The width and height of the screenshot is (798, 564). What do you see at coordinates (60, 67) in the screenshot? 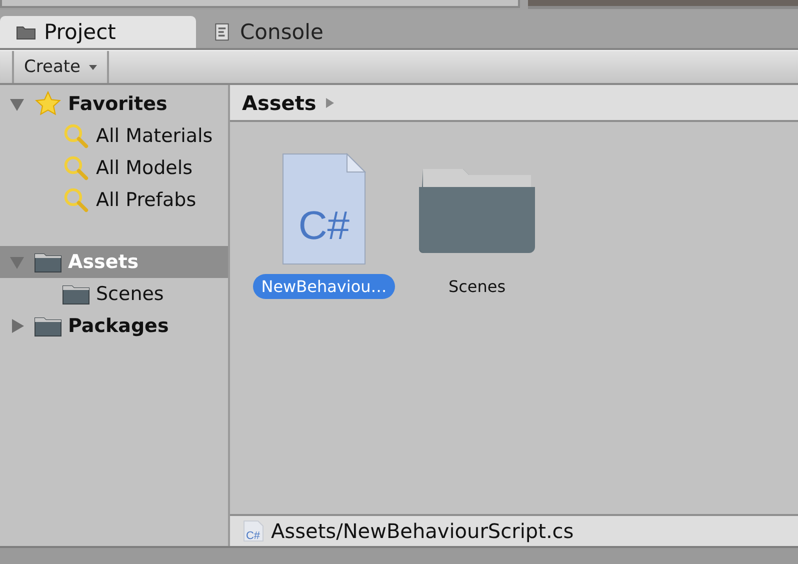
I see `create-dropdown: Create` at bounding box center [60, 67].